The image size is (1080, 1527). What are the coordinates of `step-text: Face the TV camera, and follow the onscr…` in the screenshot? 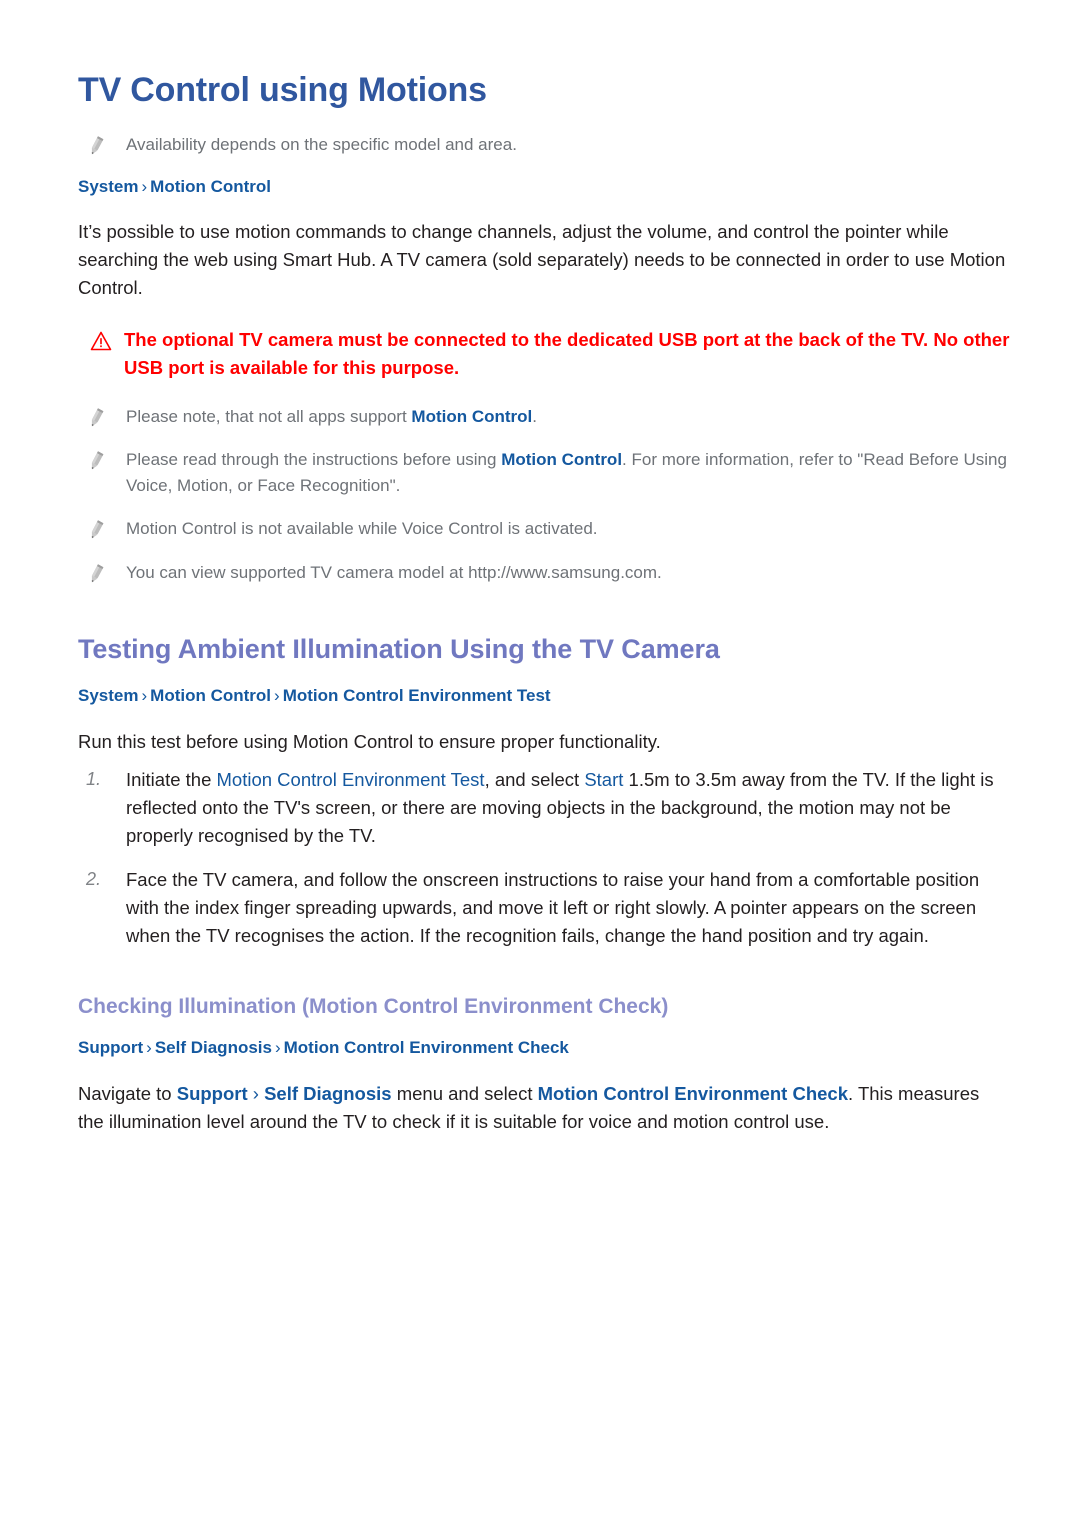 It's located at (553, 907).